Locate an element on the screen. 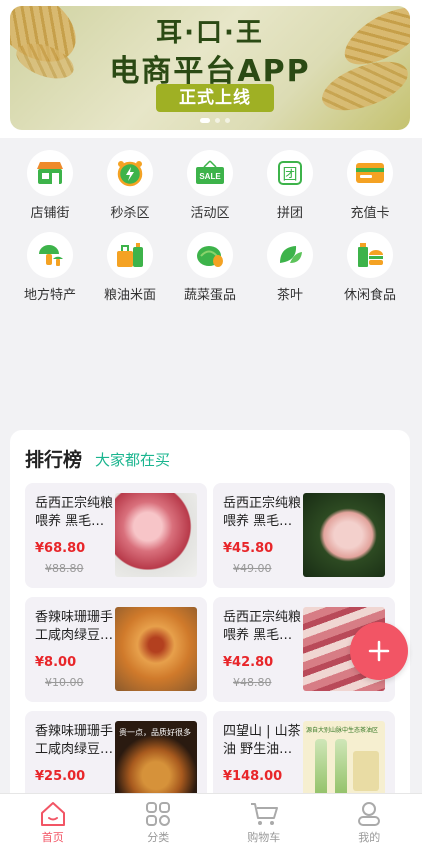 Image resolution: width=422 pixels, height=845 pixels. category-label: 秒杀区 is located at coordinates (130, 213).